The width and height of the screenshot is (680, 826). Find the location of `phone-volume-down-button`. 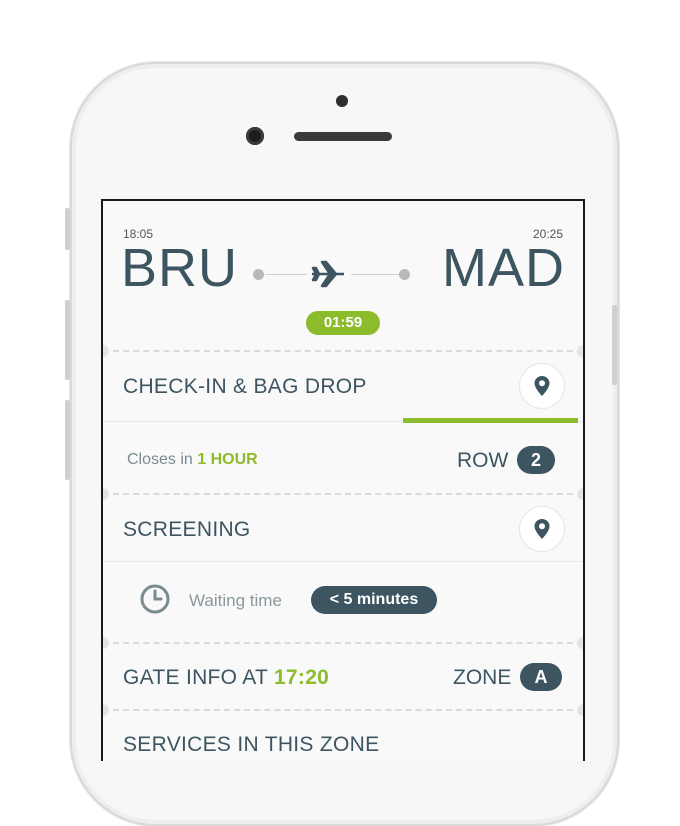

phone-volume-down-button is located at coordinates (67, 440).